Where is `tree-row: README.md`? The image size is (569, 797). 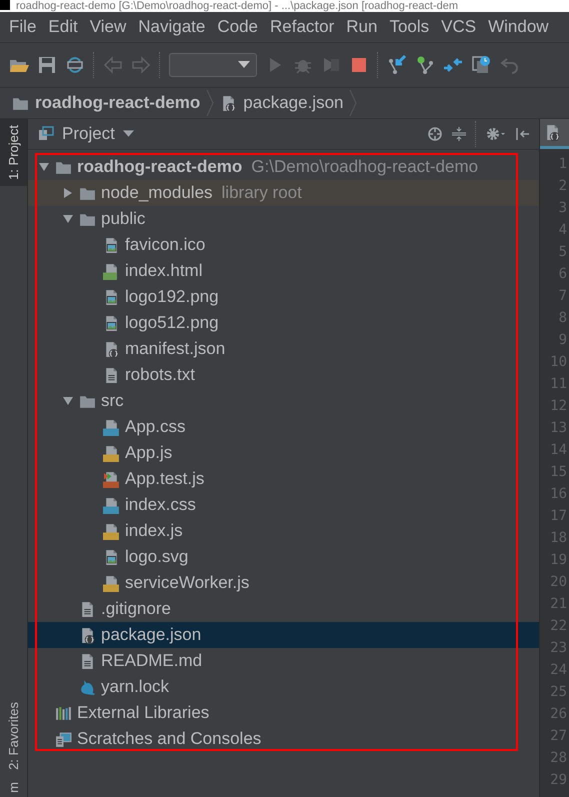 tree-row: README.md is located at coordinates (283, 661).